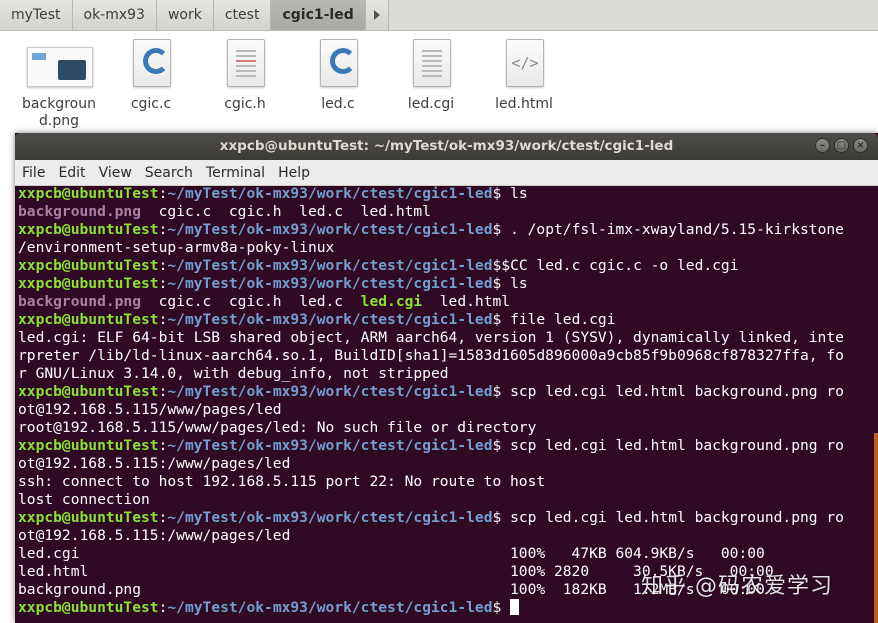 This screenshot has height=623, width=878. Describe the element at coordinates (60, 67) in the screenshot. I see `image-thumbnail-icon` at that location.